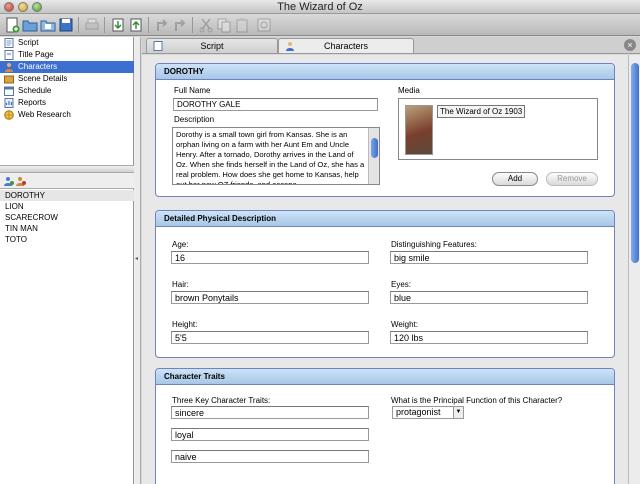  What do you see at coordinates (12, 25) in the screenshot?
I see `new-document-icon` at bounding box center [12, 25].